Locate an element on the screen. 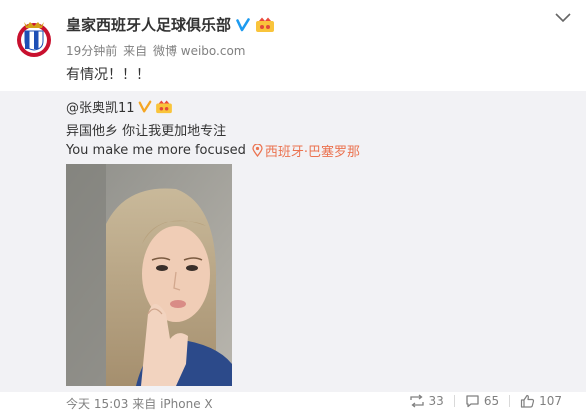 This screenshot has height=418, width=586. like-count: 107 is located at coordinates (550, 401).